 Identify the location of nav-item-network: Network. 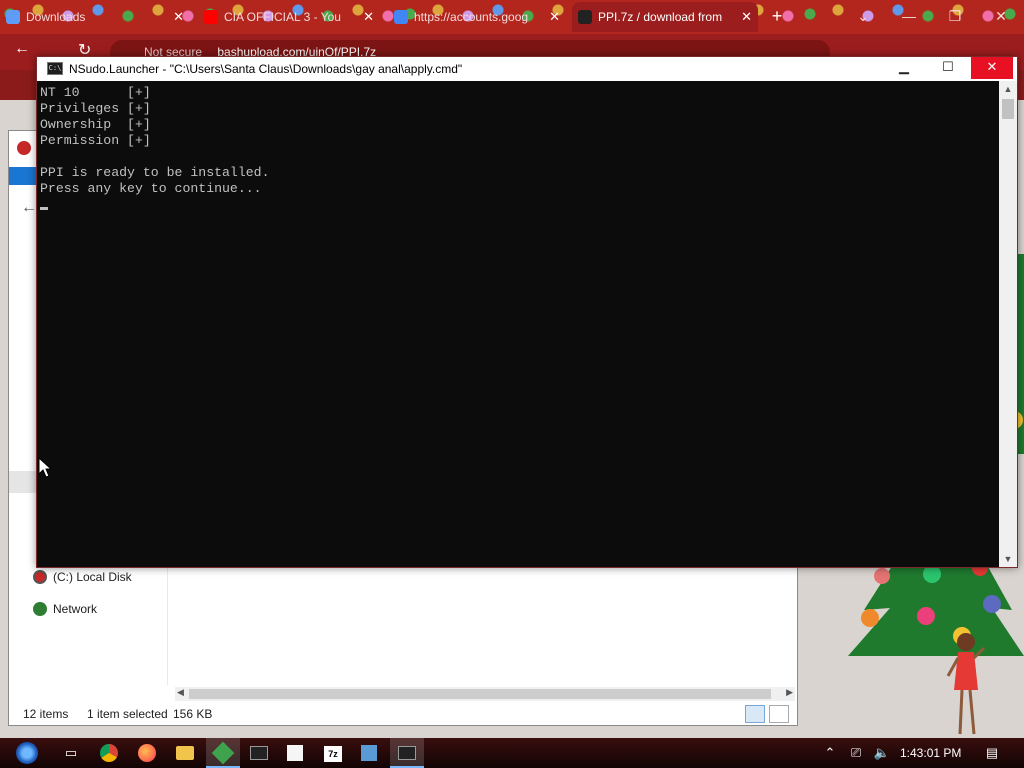
(65, 609).